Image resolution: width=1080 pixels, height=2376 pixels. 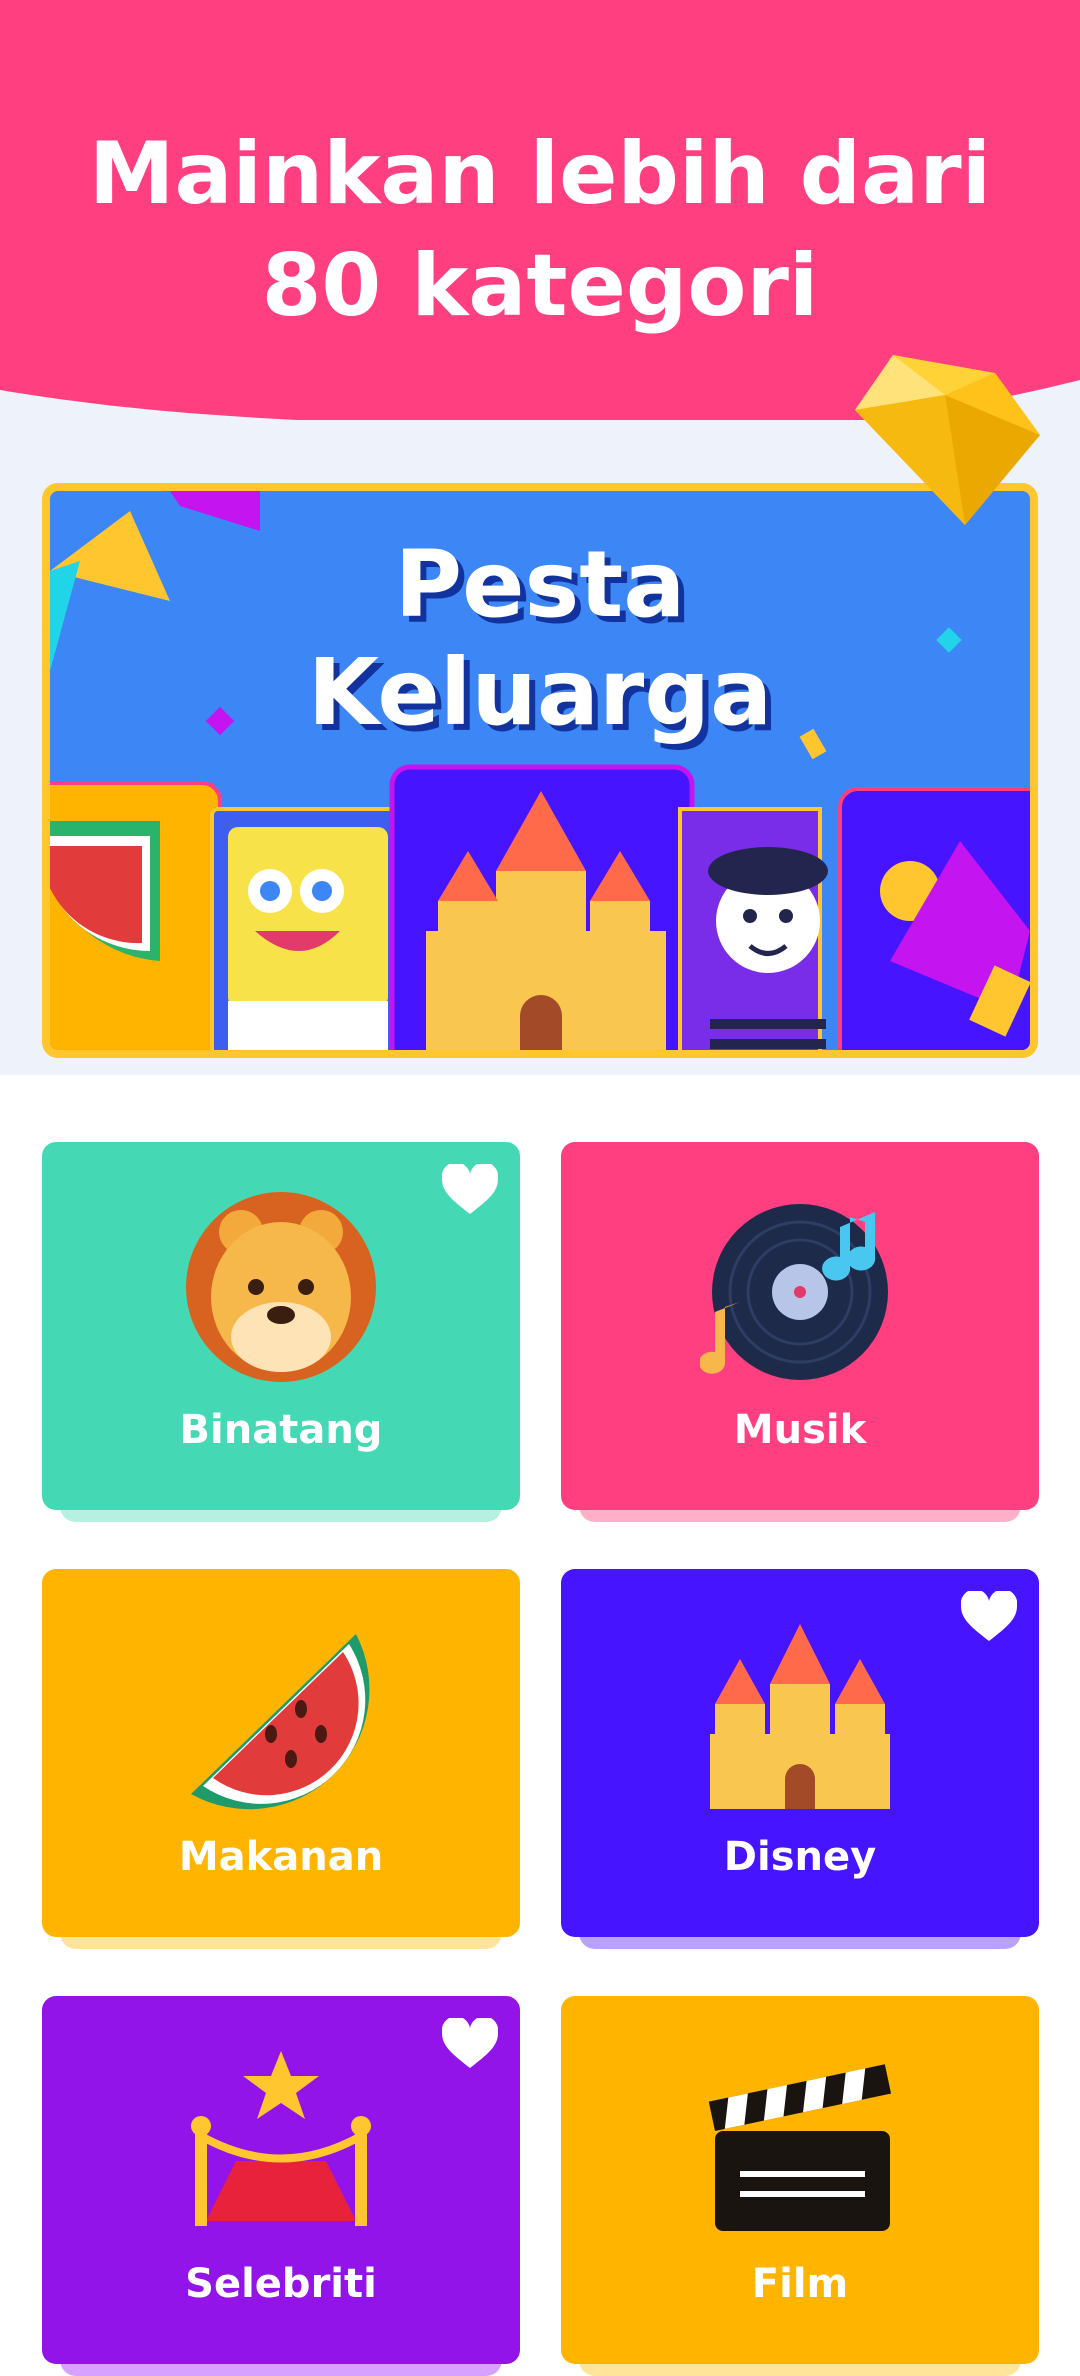 I want to click on vinyl-record-icon, so click(x=794, y=1292).